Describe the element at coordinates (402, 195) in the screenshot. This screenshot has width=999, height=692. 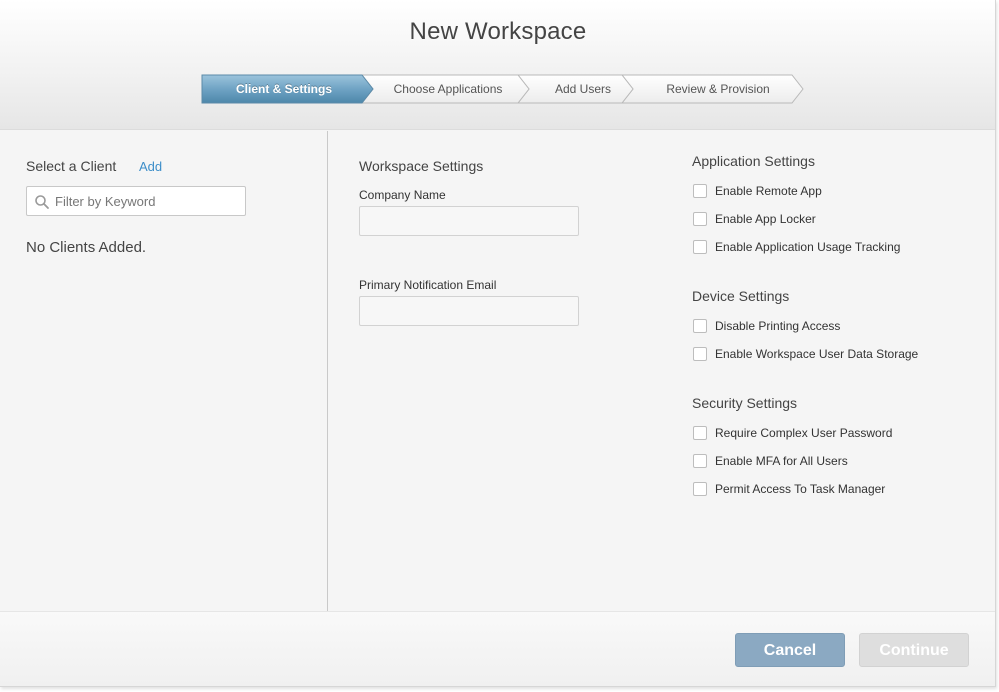
I see `company-name-label: Company Name` at that location.